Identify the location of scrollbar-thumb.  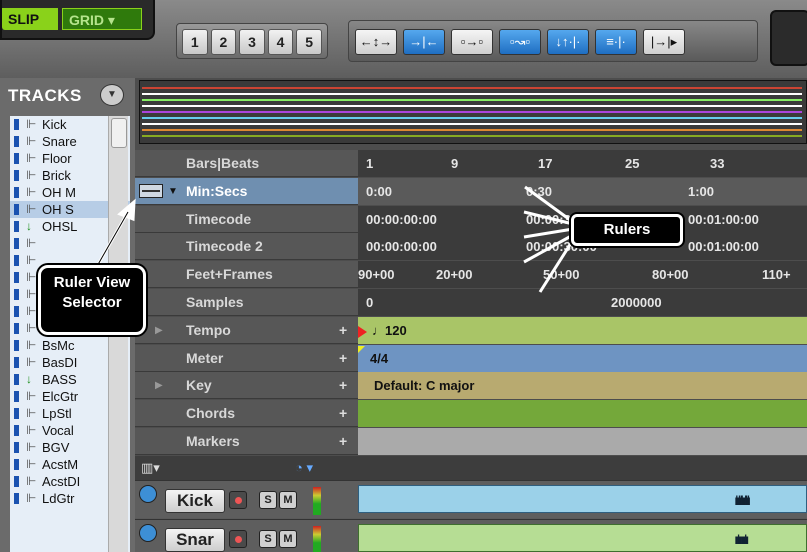
(119, 133).